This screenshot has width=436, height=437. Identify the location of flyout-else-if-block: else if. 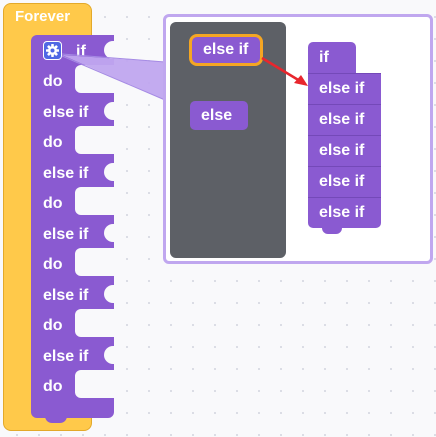
(226, 50).